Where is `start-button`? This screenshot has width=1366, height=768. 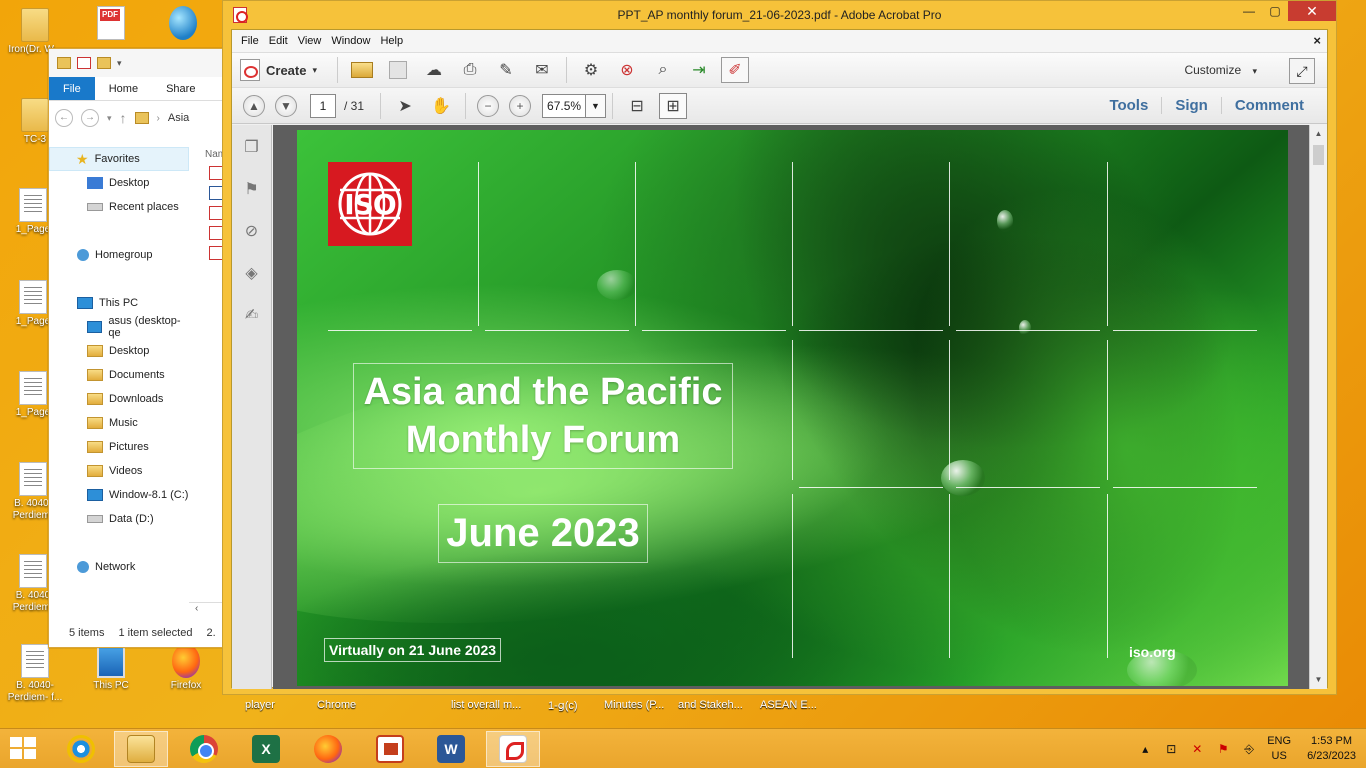
start-button is located at coordinates (24, 749).